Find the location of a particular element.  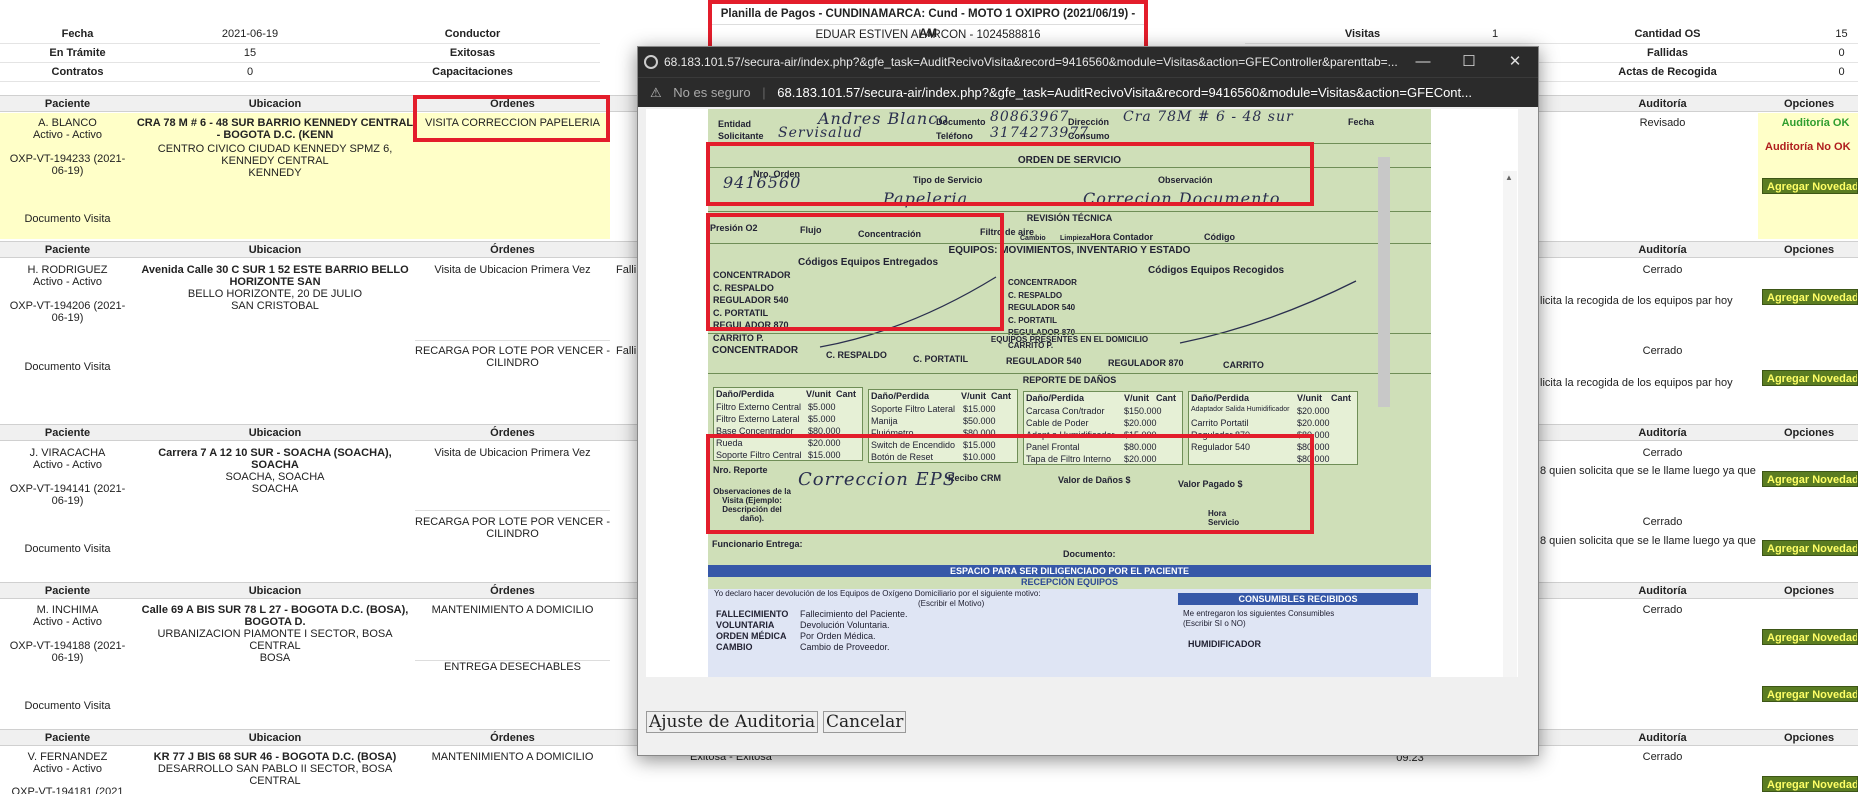

cancel-button: Cancelar is located at coordinates (865, 722).